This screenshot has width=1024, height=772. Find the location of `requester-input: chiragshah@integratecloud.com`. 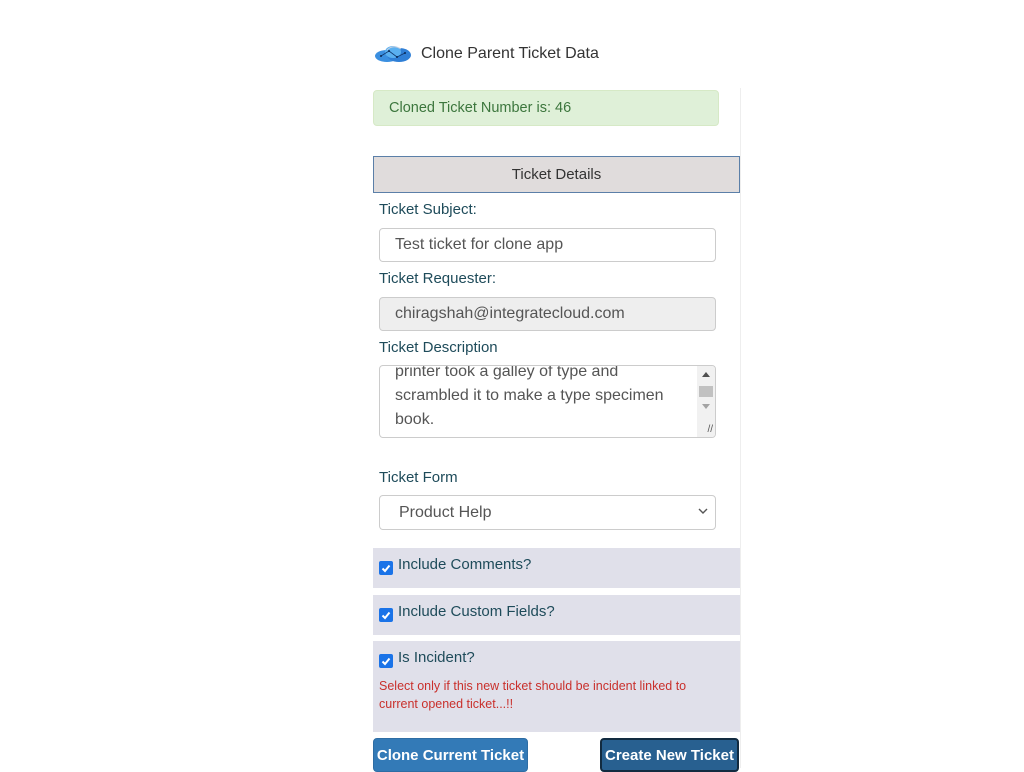

requester-input: chiragshah@integratecloud.com is located at coordinates (547, 314).